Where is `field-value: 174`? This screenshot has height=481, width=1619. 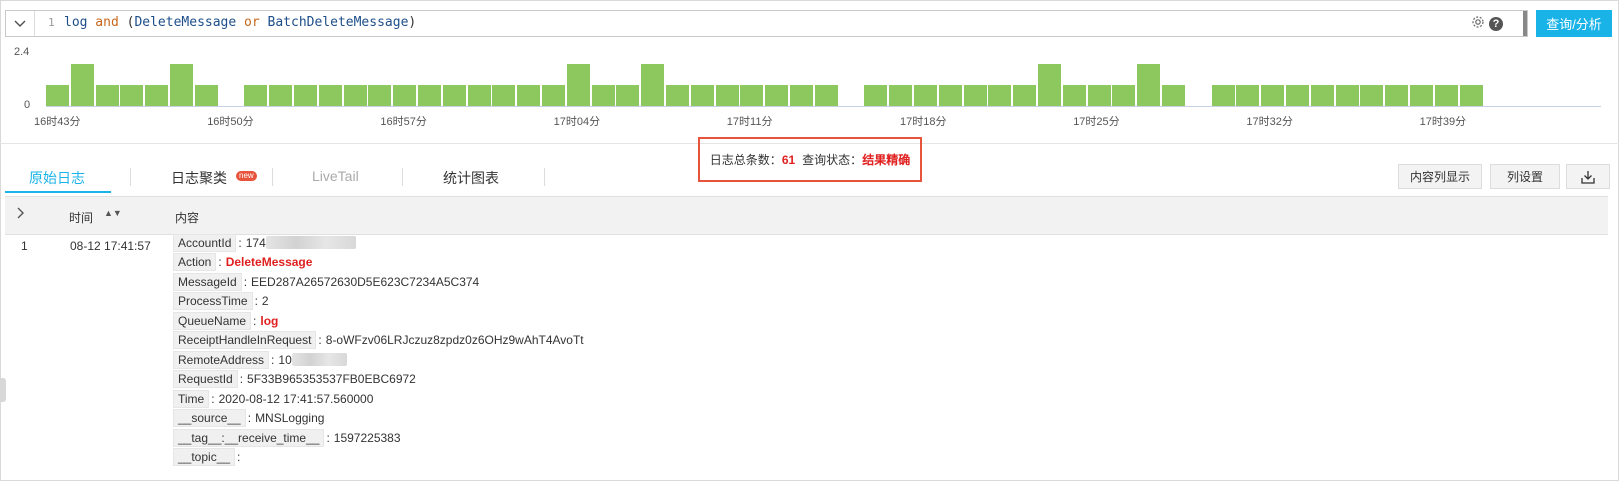
field-value: 174 is located at coordinates (256, 243).